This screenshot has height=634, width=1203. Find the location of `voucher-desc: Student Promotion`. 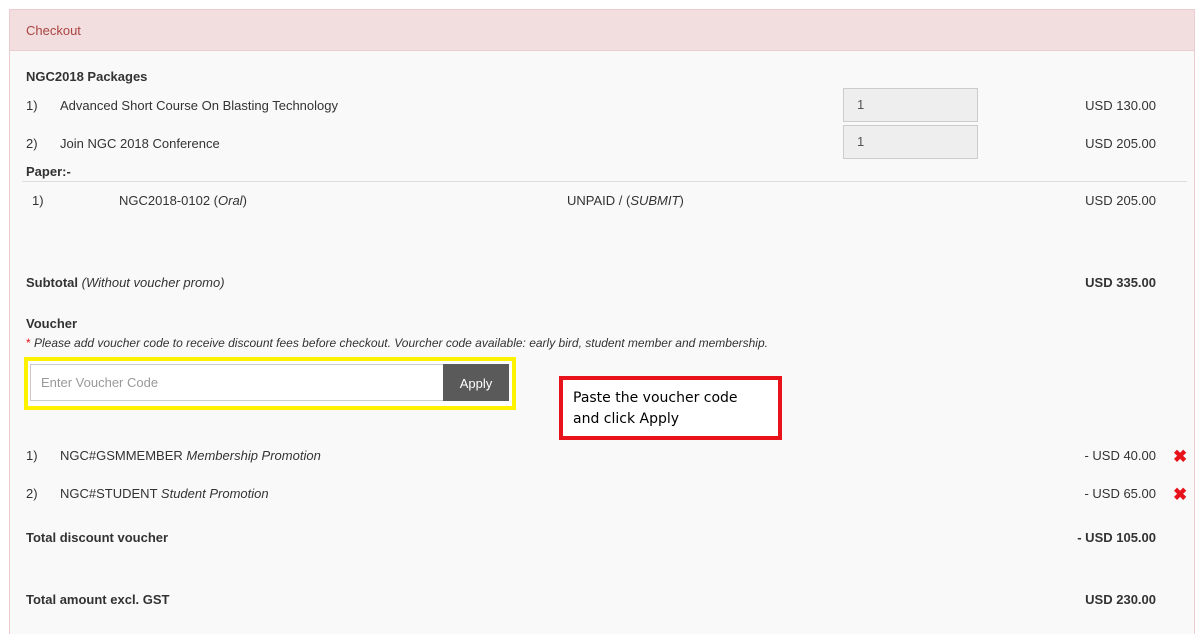

voucher-desc: Student Promotion is located at coordinates (214, 493).